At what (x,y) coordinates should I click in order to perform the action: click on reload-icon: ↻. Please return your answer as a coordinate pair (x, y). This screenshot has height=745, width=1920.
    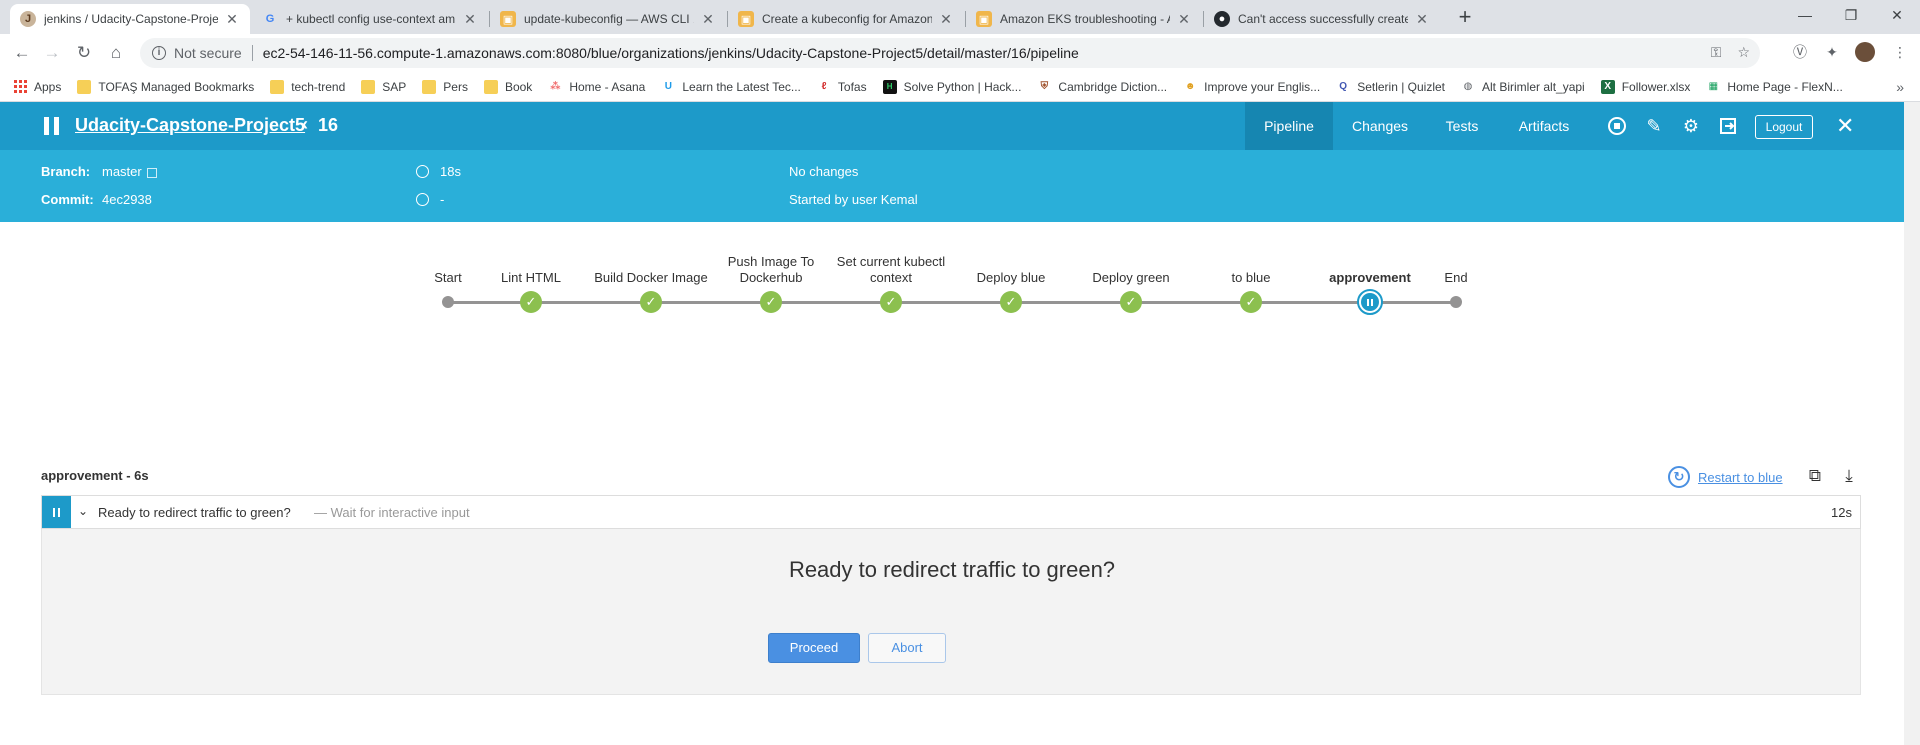
    Looking at the image, I should click on (84, 53).